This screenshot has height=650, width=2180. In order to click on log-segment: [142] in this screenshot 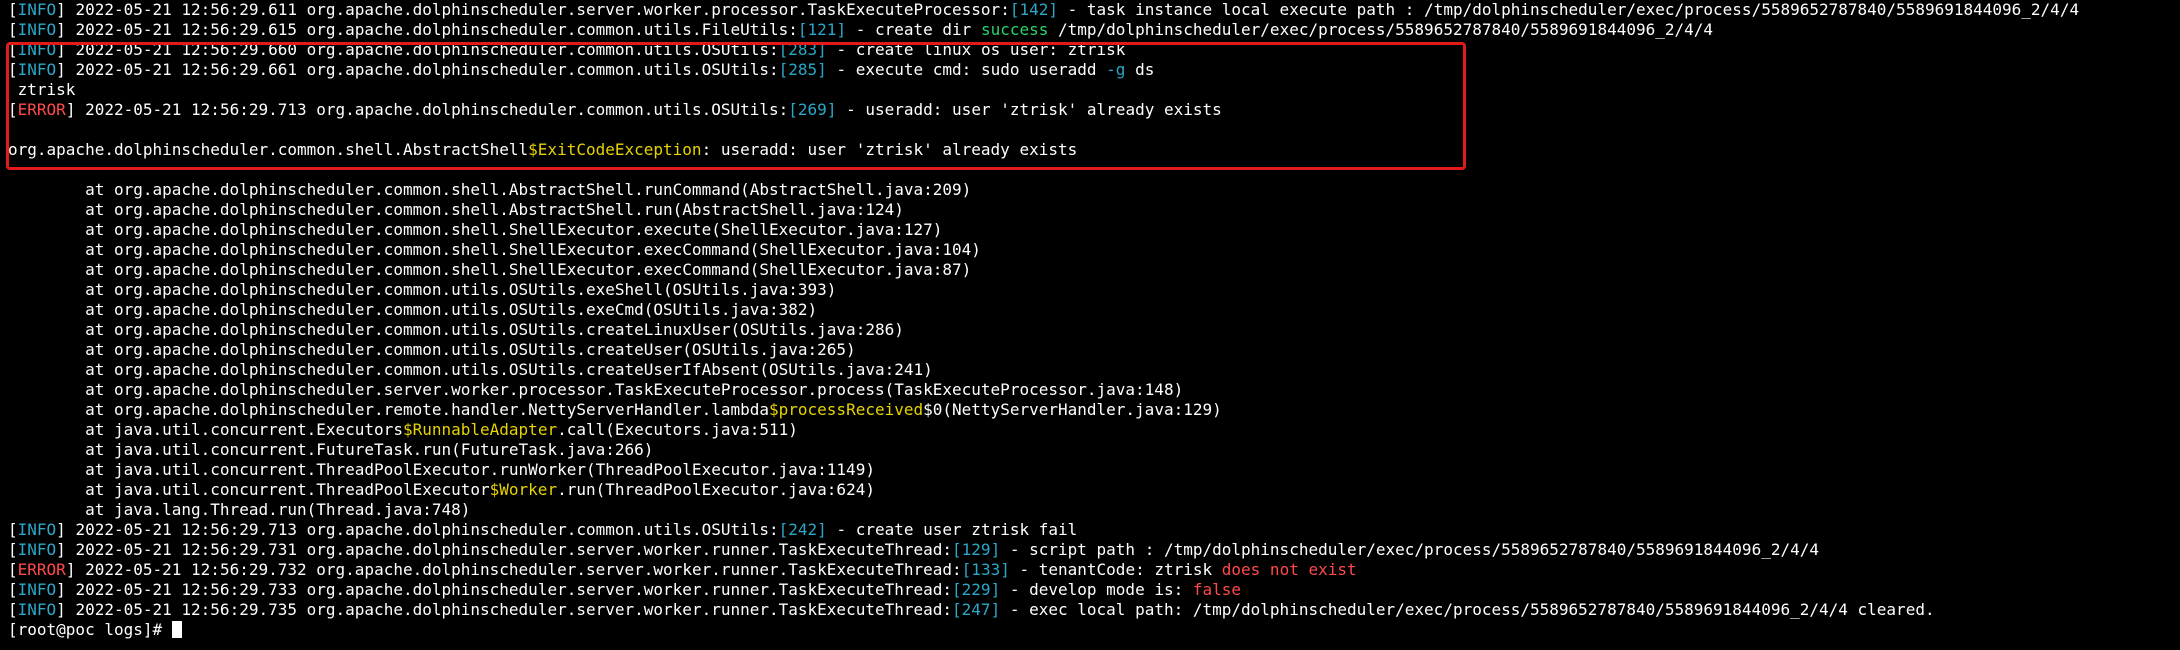, I will do `click(1033, 9)`.